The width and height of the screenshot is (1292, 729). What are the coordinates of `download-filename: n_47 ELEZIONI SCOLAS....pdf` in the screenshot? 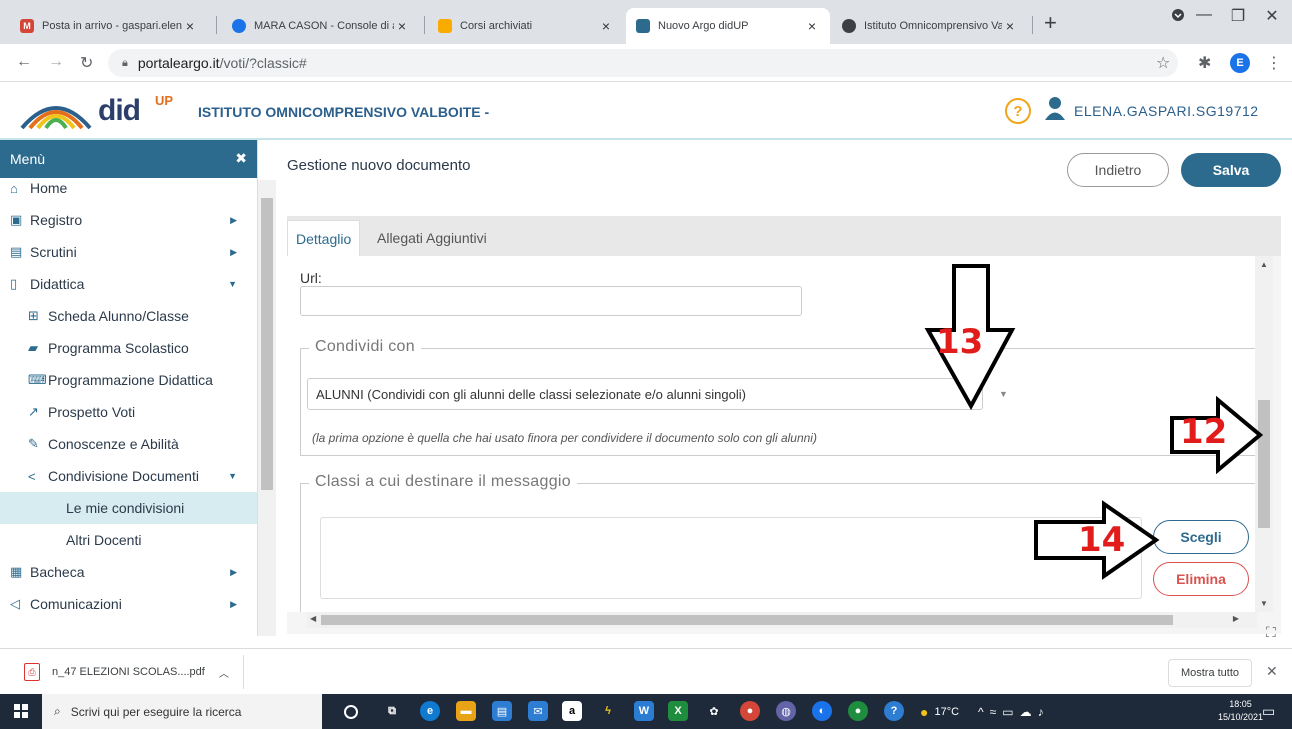 It's located at (128, 672).